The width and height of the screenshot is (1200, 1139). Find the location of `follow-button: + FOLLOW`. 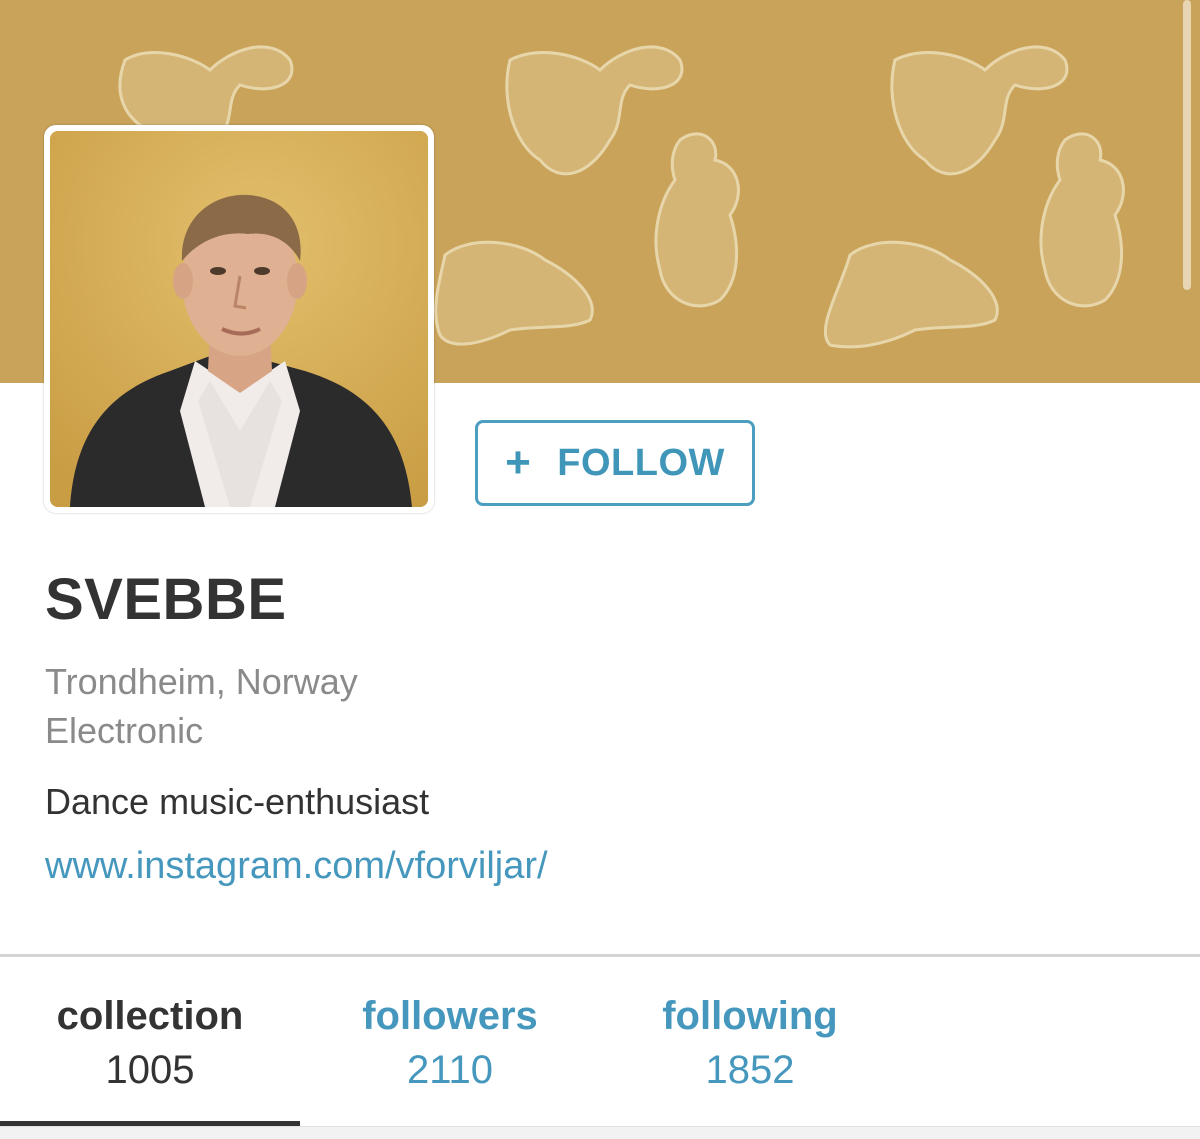

follow-button: + FOLLOW is located at coordinates (615, 463).